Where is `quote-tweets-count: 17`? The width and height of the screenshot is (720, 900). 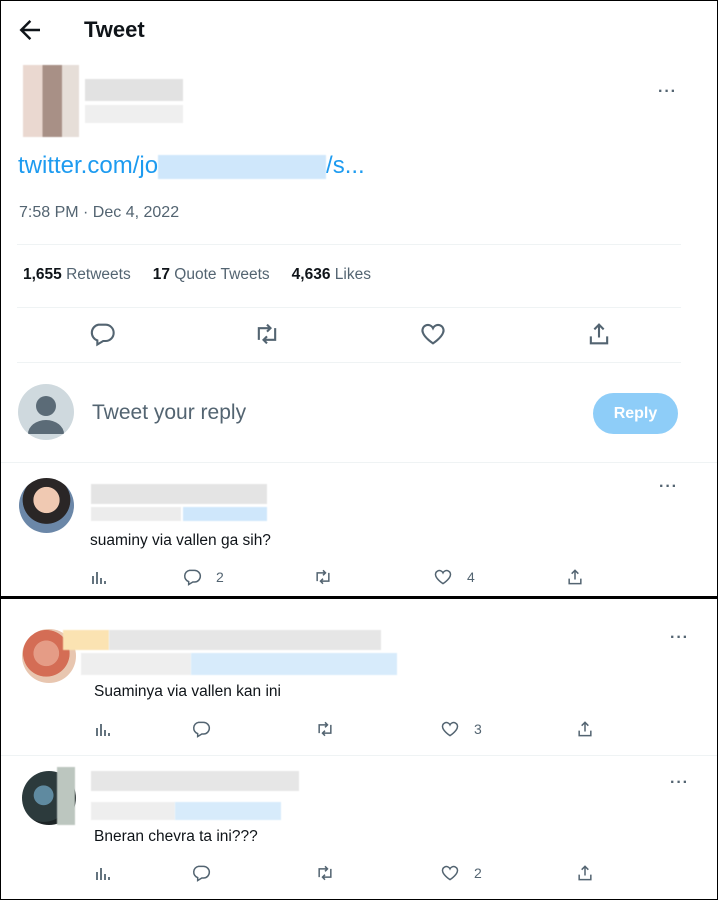 quote-tweets-count: 17 is located at coordinates (161, 274).